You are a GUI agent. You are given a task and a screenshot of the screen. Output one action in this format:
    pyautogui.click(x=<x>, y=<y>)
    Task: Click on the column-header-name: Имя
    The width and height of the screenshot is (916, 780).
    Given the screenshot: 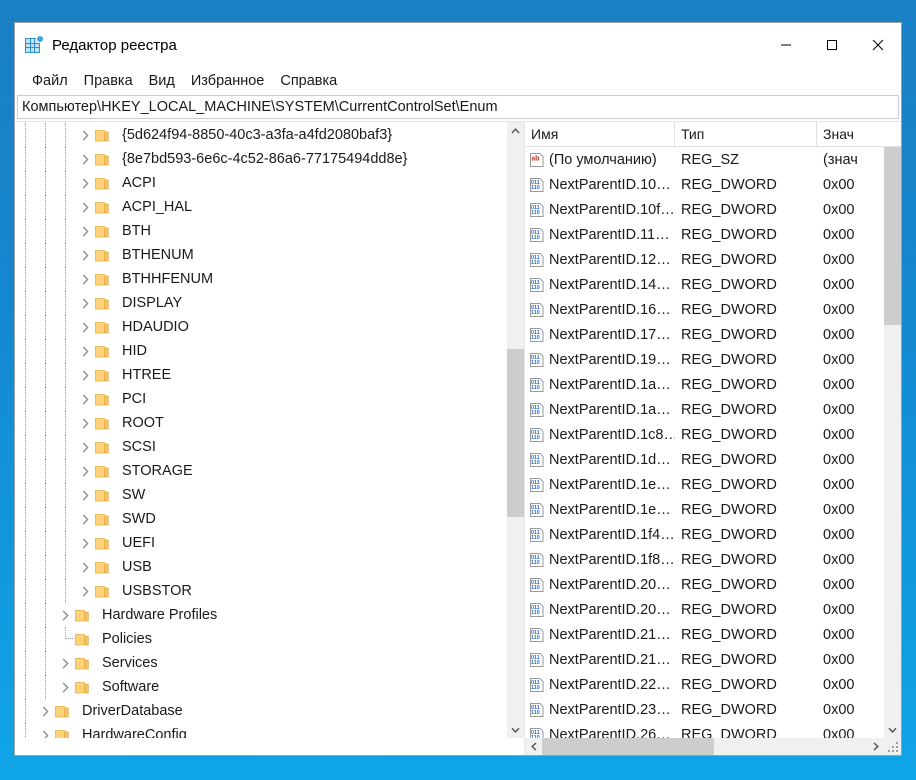 What is the action you would take?
    pyautogui.click(x=600, y=134)
    